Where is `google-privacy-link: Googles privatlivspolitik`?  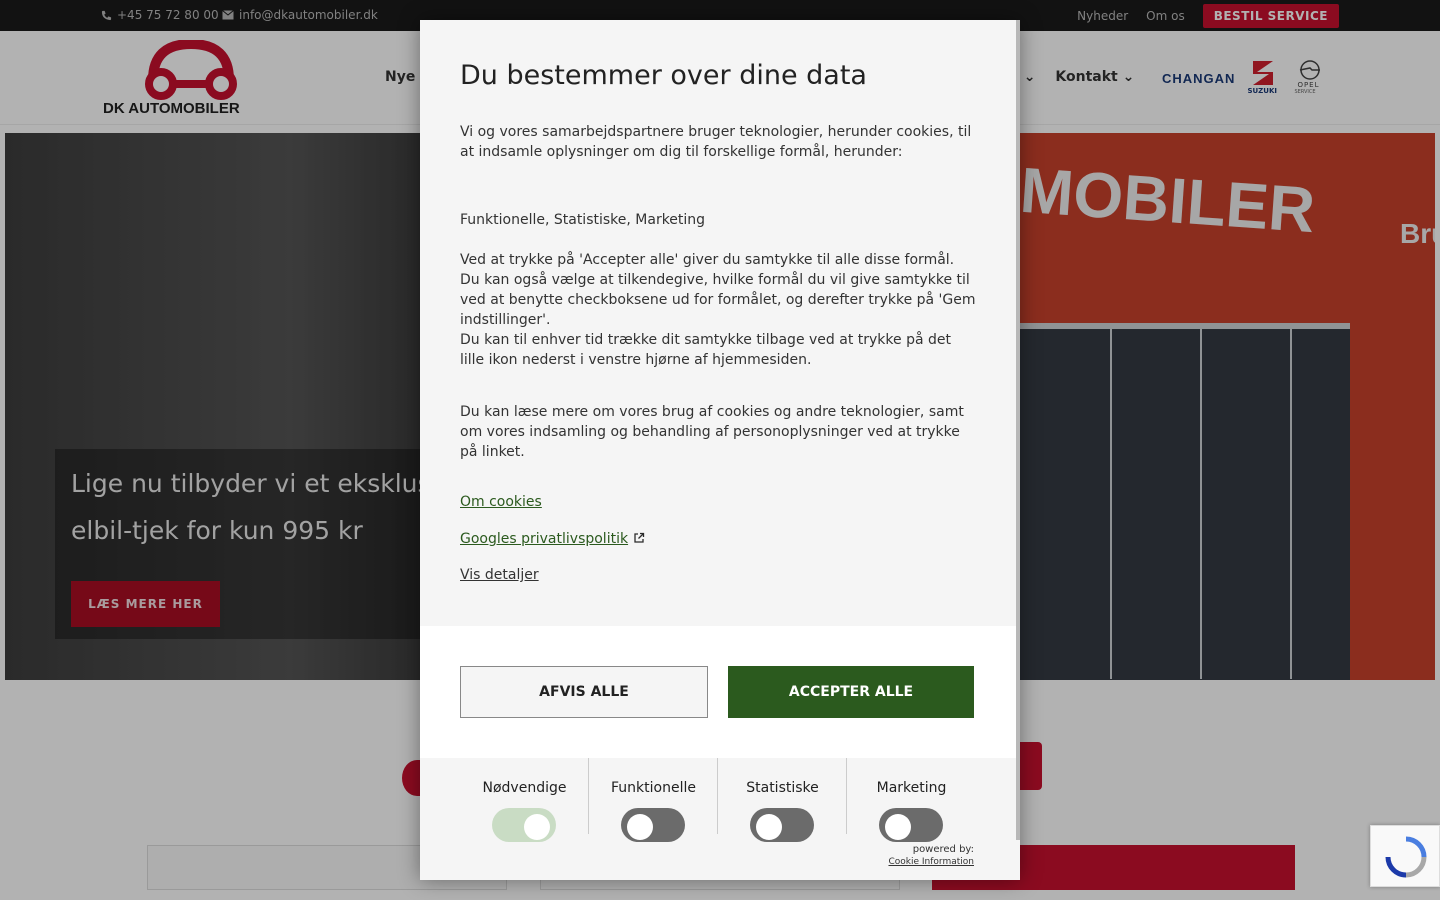
google-privacy-link: Googles privatlivspolitik is located at coordinates (552, 539).